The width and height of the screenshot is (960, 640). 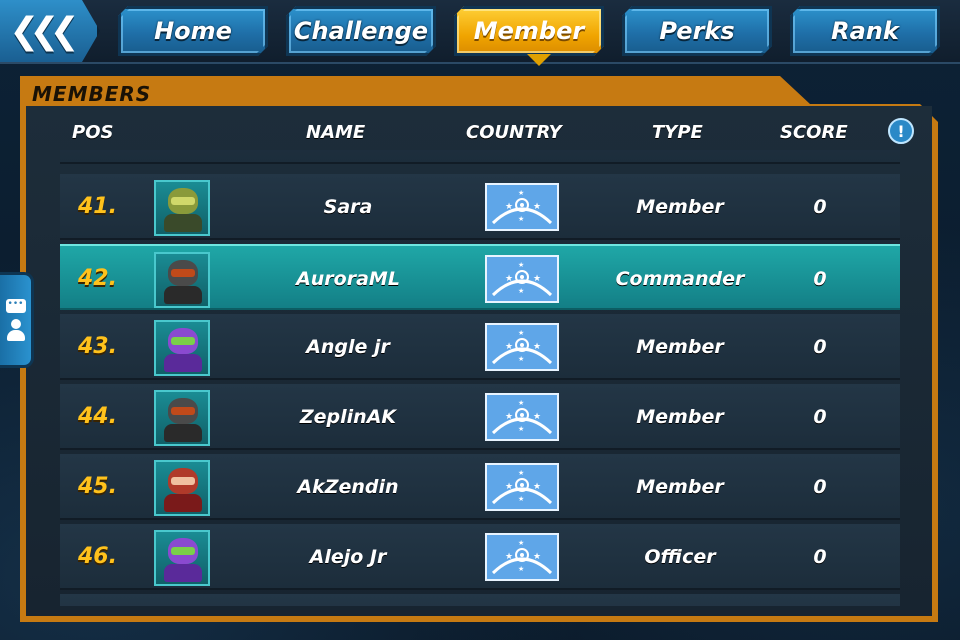 I want to click on column-header-country: COUNTRY, so click(x=514, y=132).